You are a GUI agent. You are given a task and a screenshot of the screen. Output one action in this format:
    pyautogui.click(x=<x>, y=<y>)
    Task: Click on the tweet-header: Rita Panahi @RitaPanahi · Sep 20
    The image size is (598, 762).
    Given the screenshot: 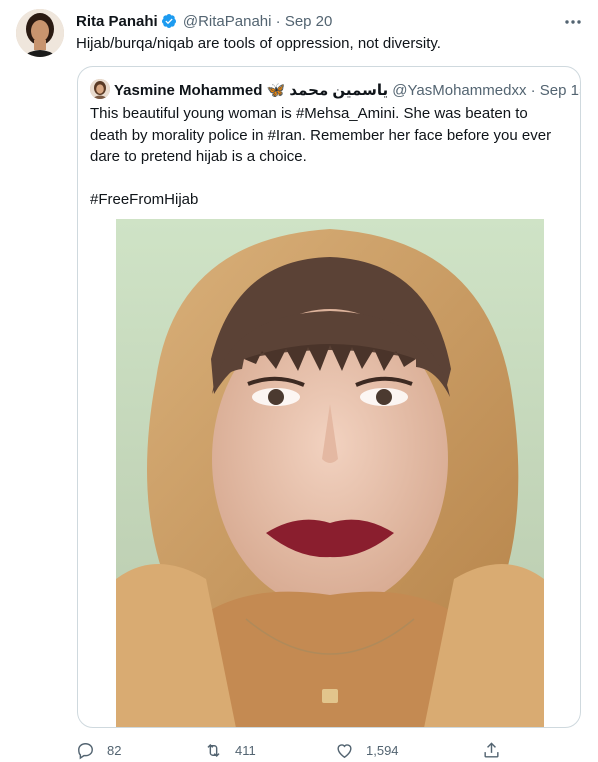 What is the action you would take?
    pyautogui.click(x=329, y=22)
    